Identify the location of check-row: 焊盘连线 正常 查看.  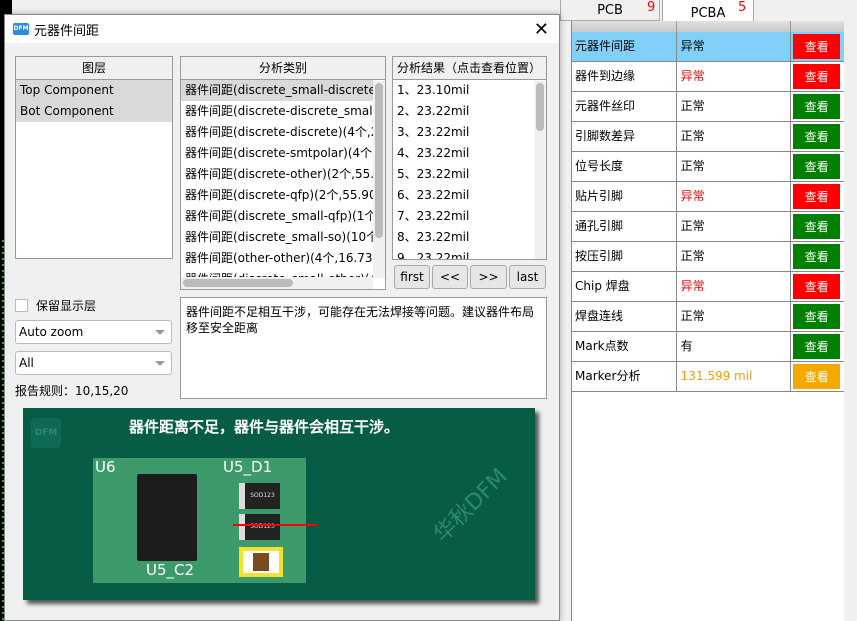
(708, 317).